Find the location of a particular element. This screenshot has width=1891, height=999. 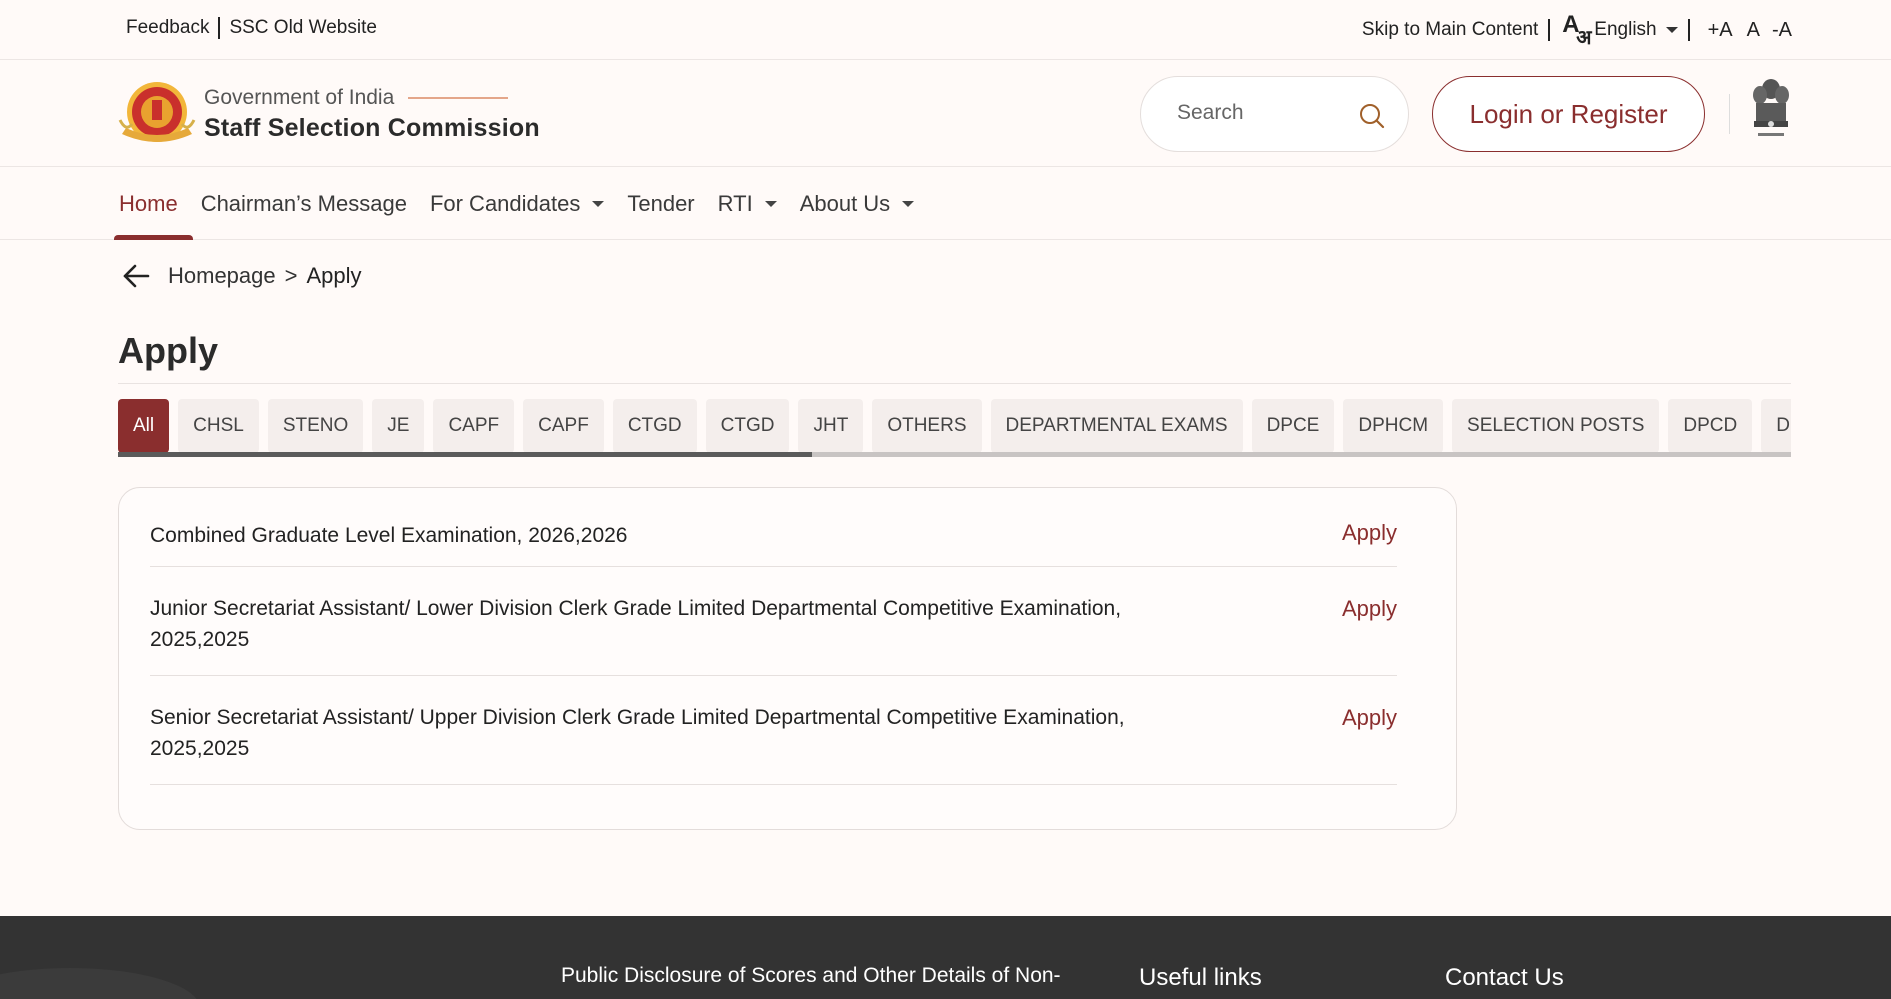

font-normal-button: A is located at coordinates (1753, 30).